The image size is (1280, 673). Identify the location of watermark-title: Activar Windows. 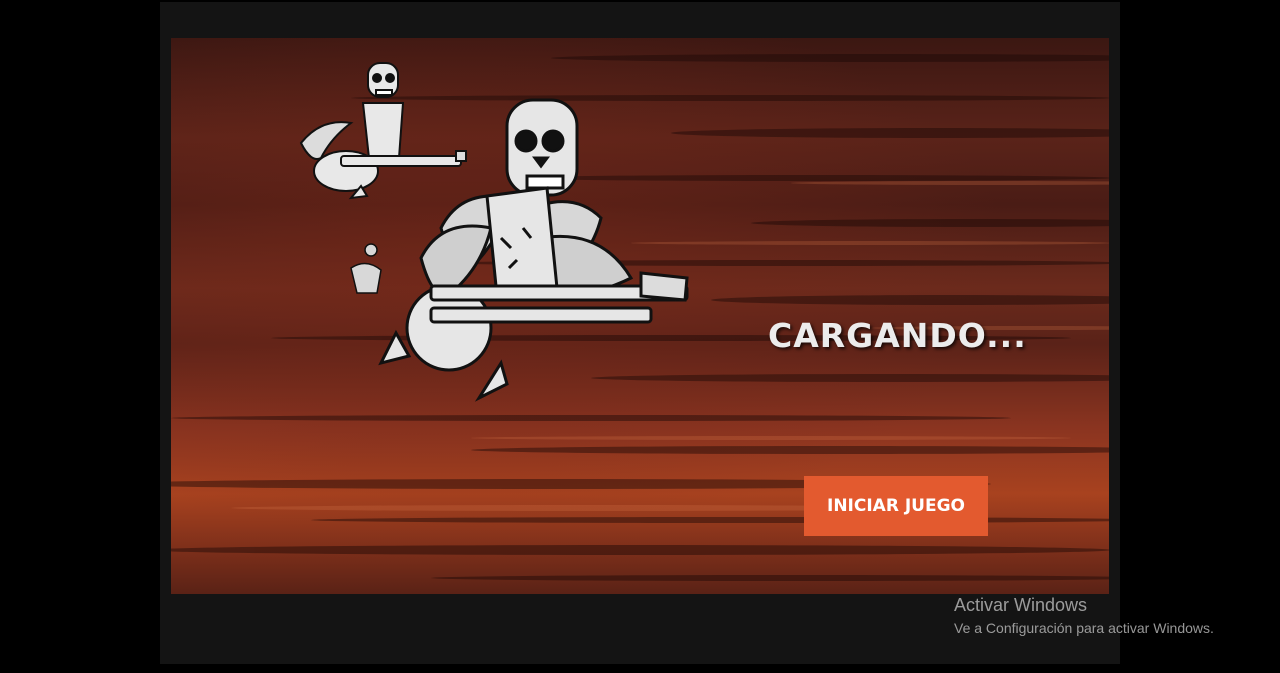
(1021, 605).